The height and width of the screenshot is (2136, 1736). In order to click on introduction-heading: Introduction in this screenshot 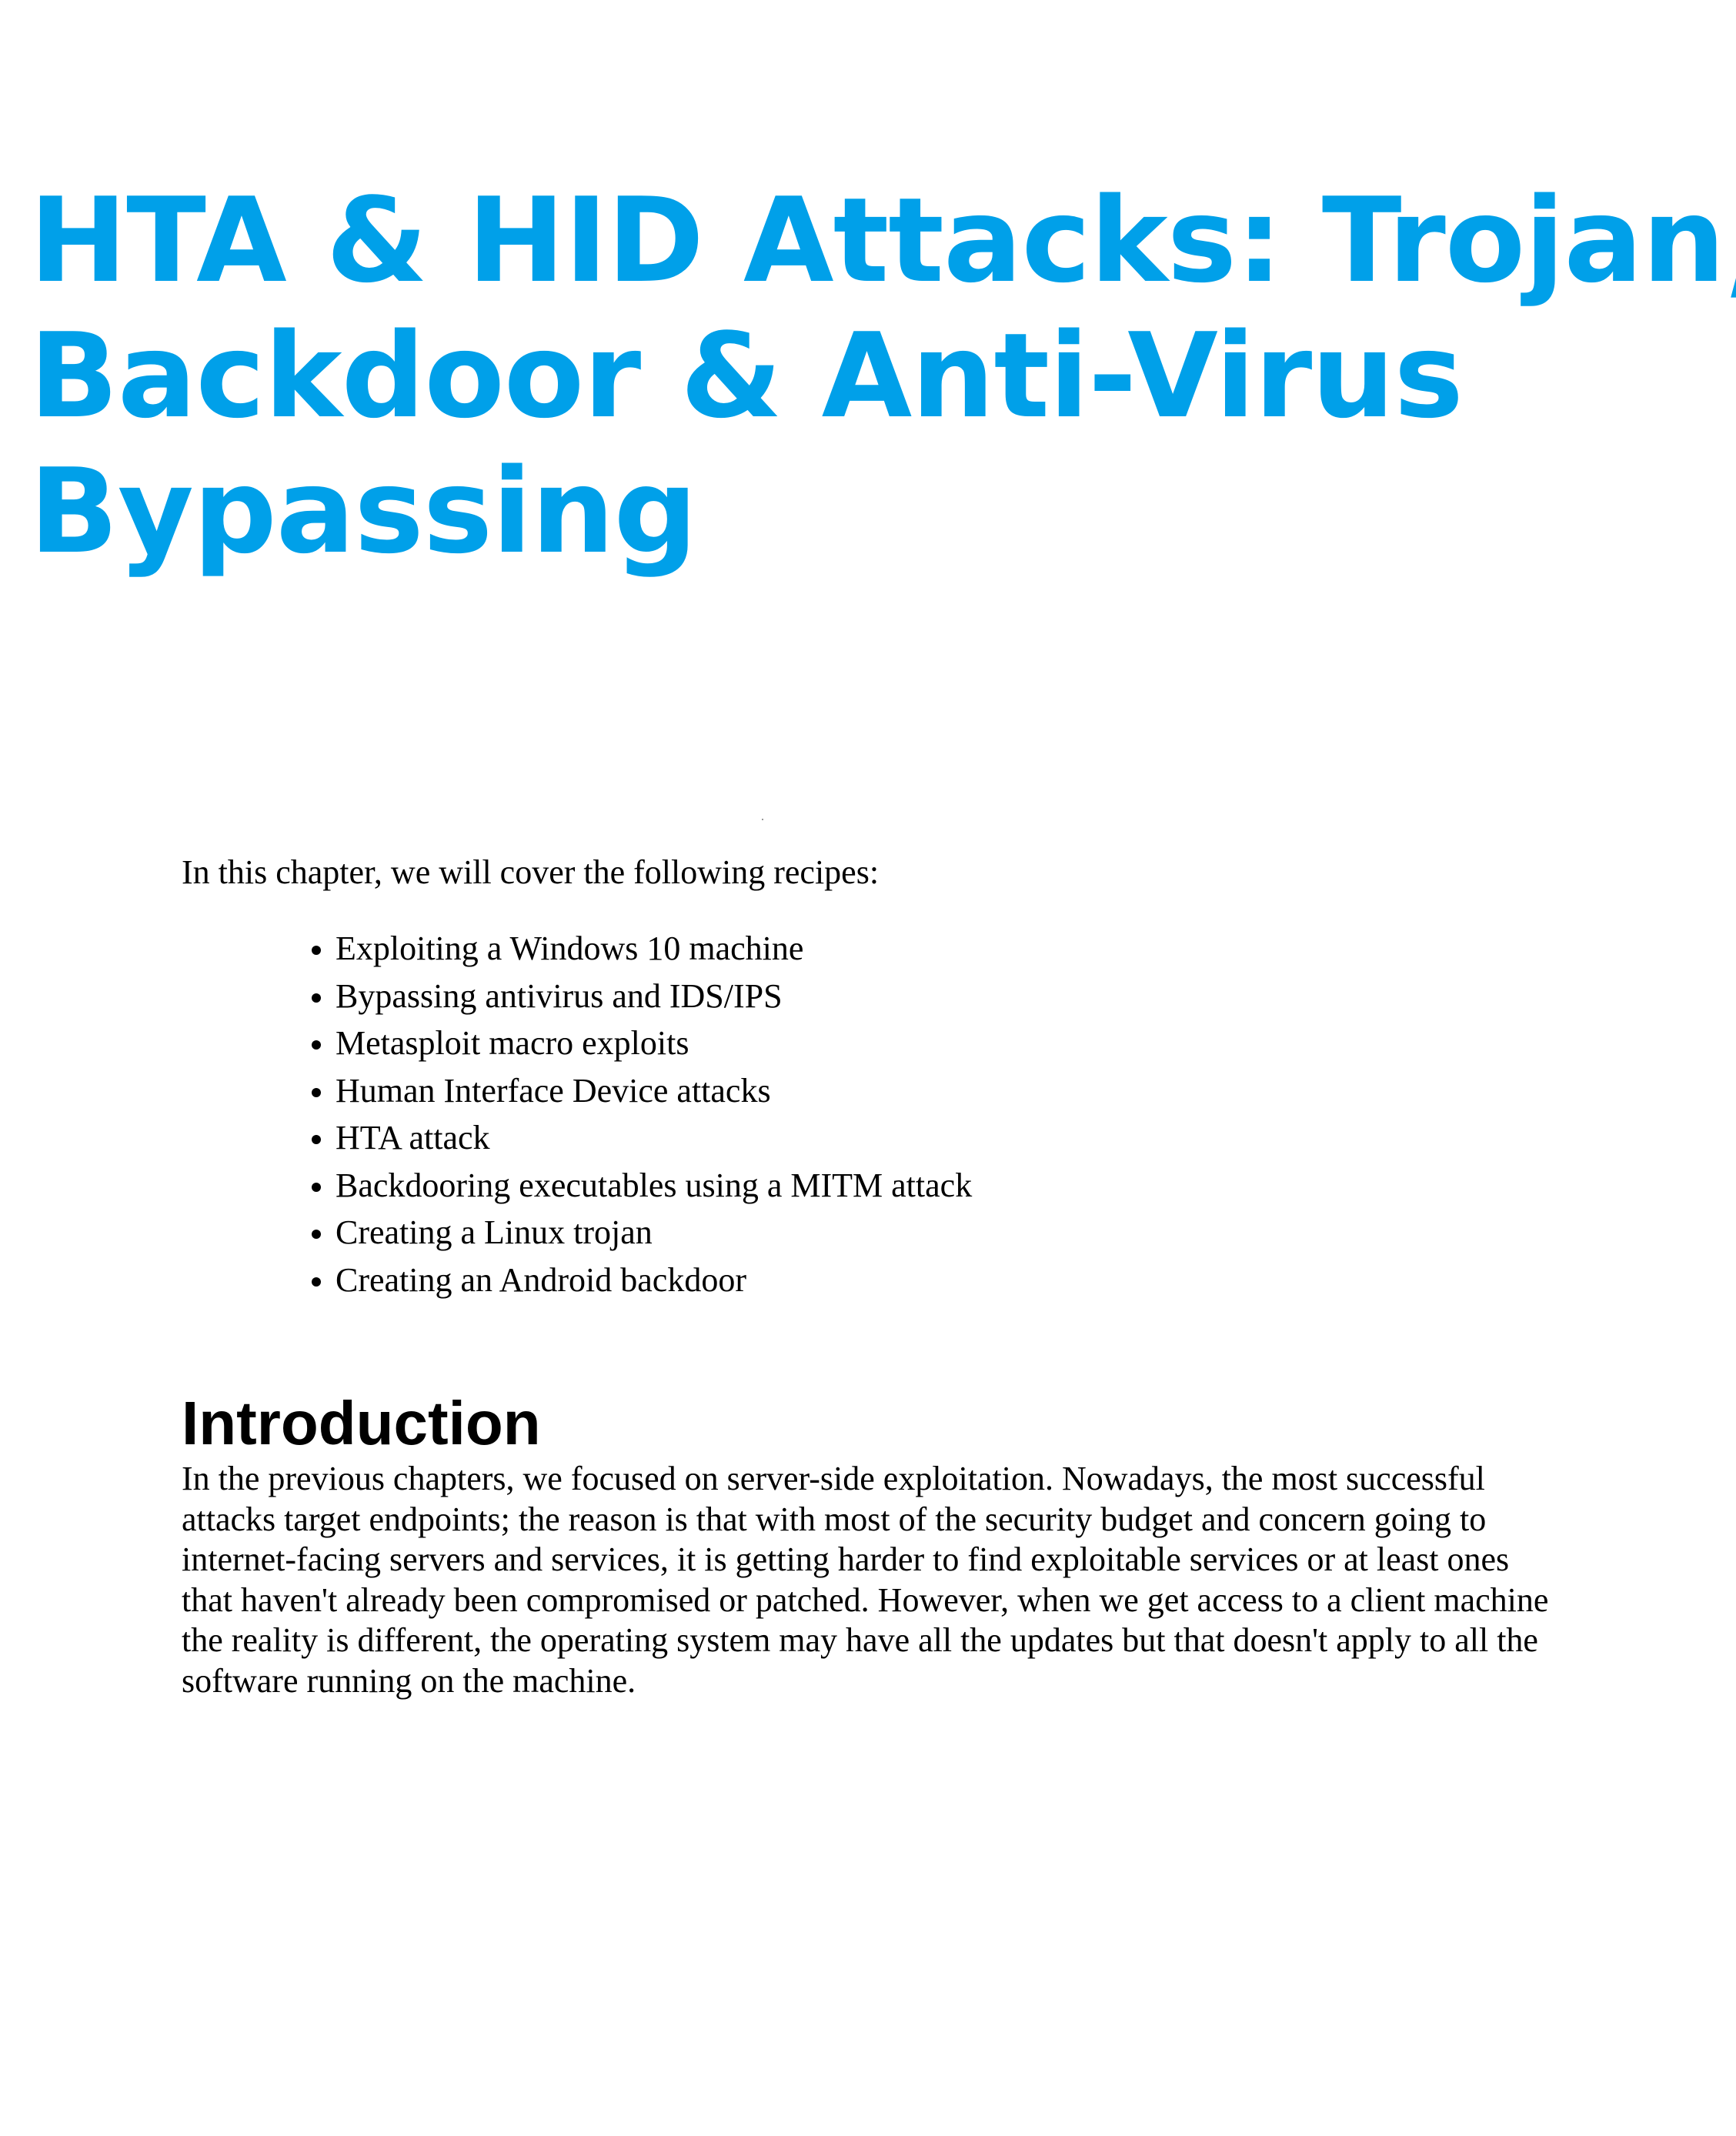, I will do `click(361, 1423)`.